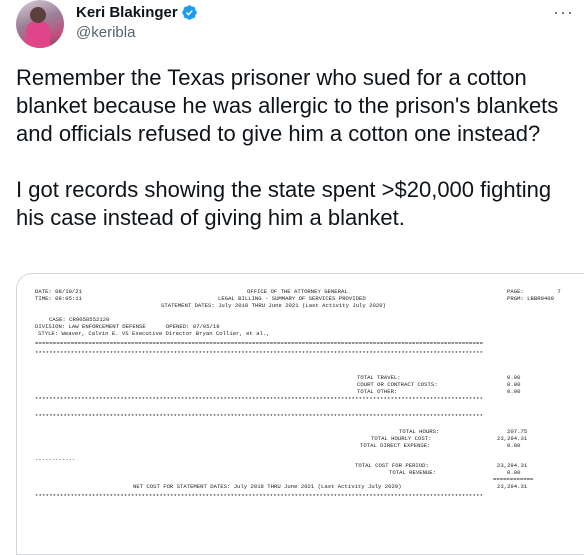 The height and width of the screenshot is (555, 584). What do you see at coordinates (514, 391) in the screenshot?
I see `doc-total-other: 0.00` at bounding box center [514, 391].